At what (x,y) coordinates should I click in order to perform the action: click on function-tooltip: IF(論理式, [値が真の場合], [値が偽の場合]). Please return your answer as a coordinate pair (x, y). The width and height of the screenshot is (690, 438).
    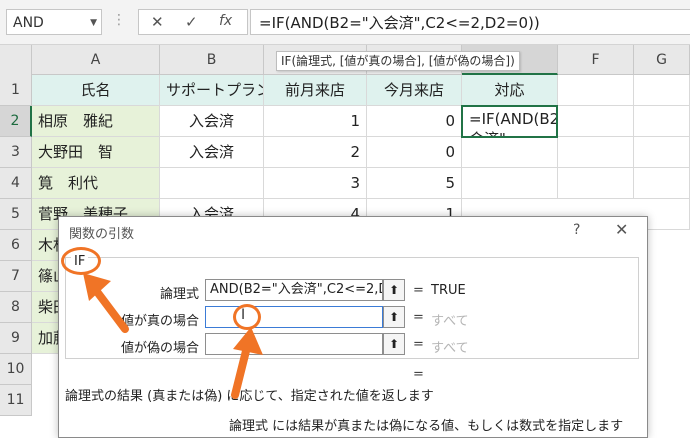
    Looking at the image, I should click on (398, 61).